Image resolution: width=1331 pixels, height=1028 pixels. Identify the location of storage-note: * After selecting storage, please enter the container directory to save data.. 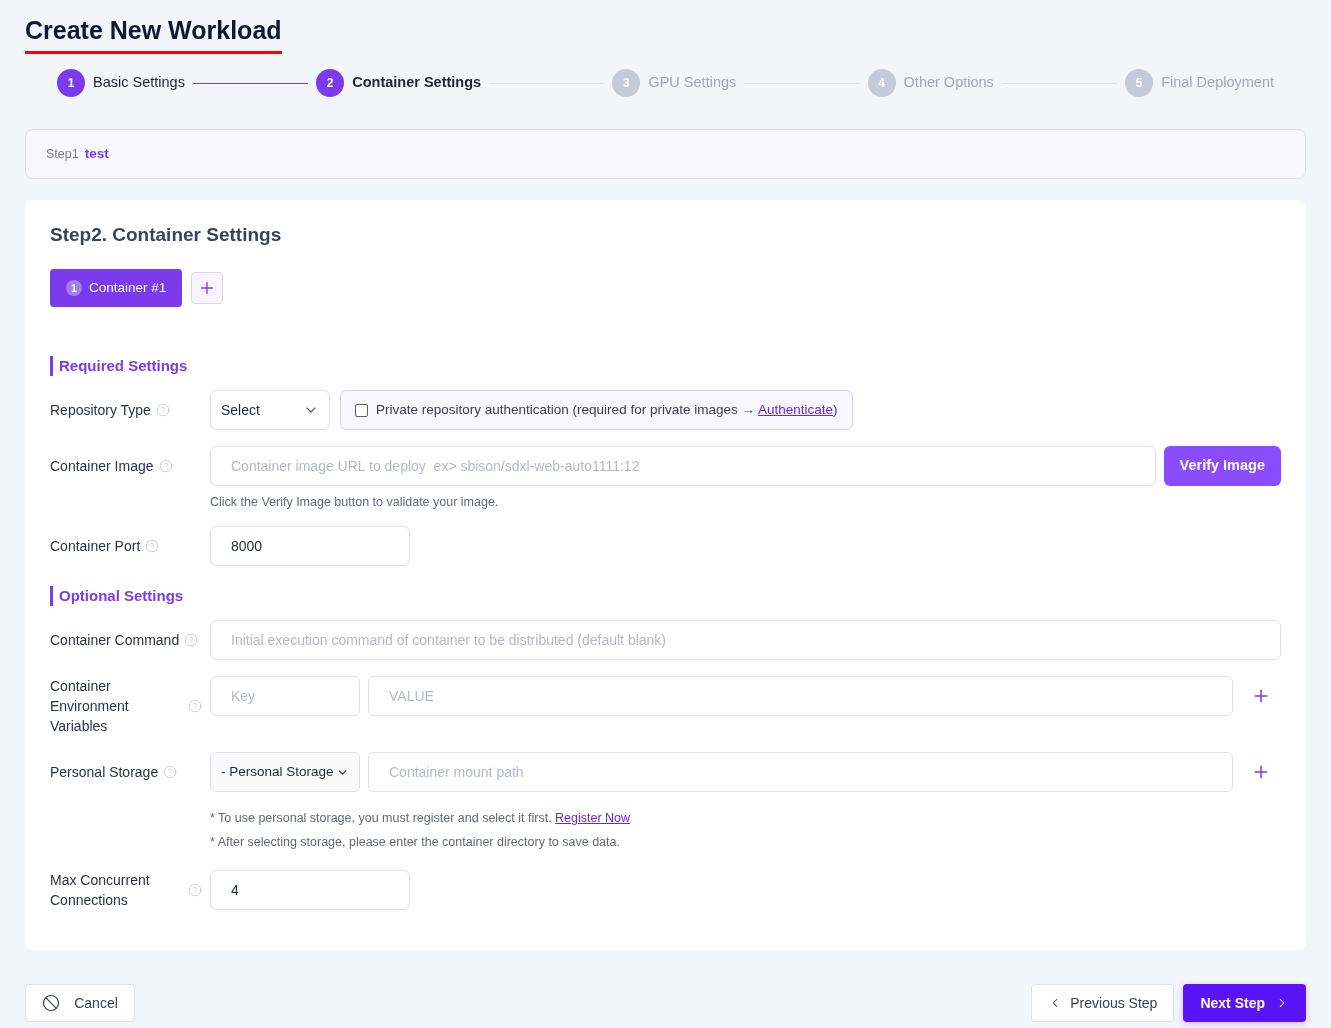
(415, 842).